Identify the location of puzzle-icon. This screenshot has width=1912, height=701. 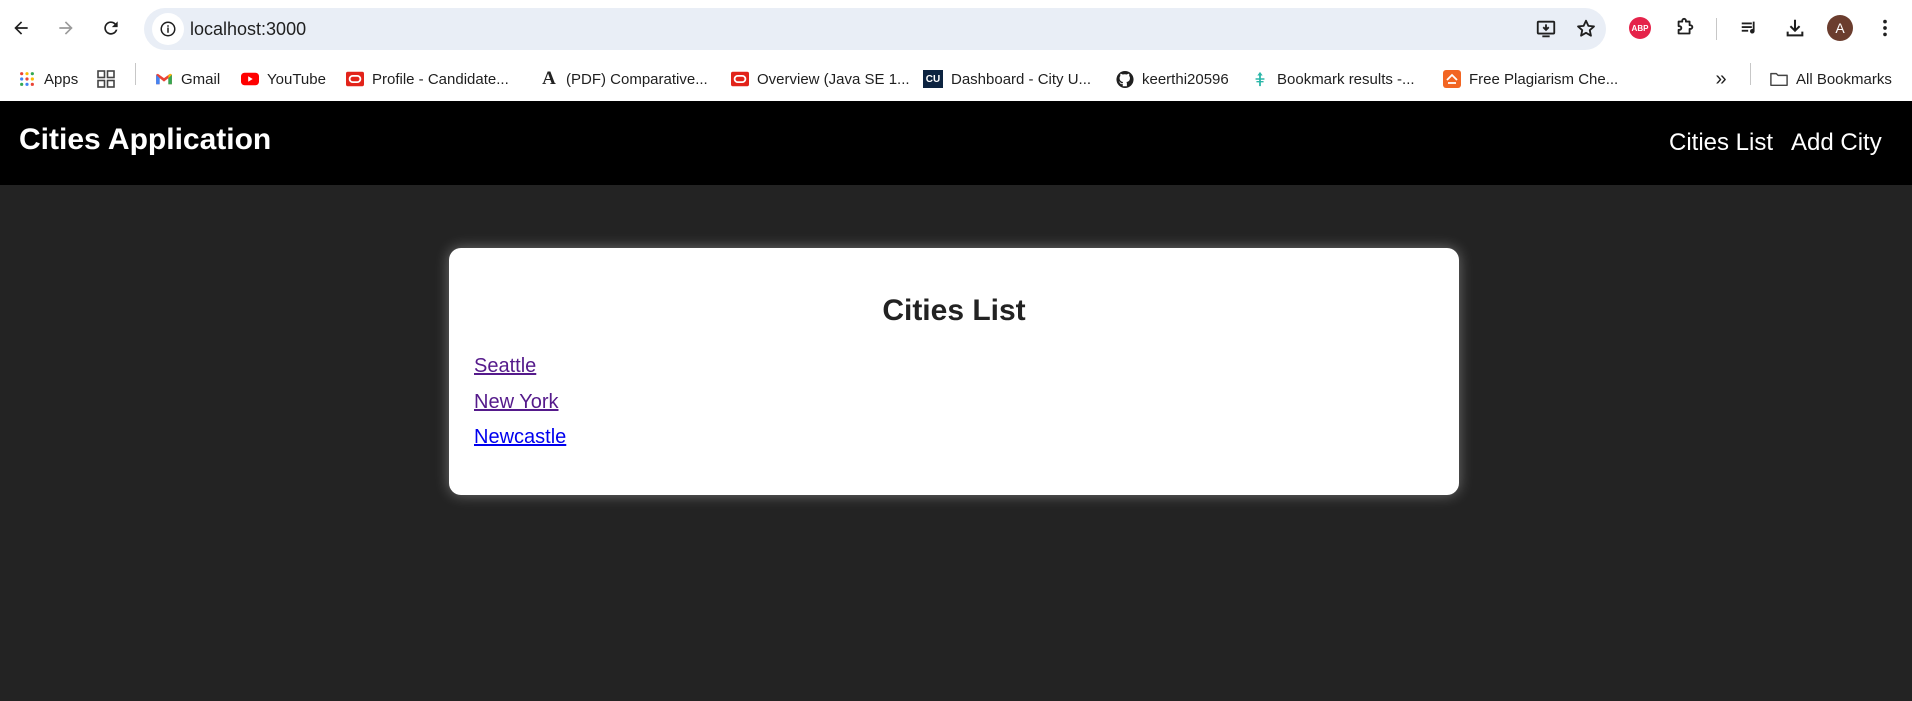
(1685, 26).